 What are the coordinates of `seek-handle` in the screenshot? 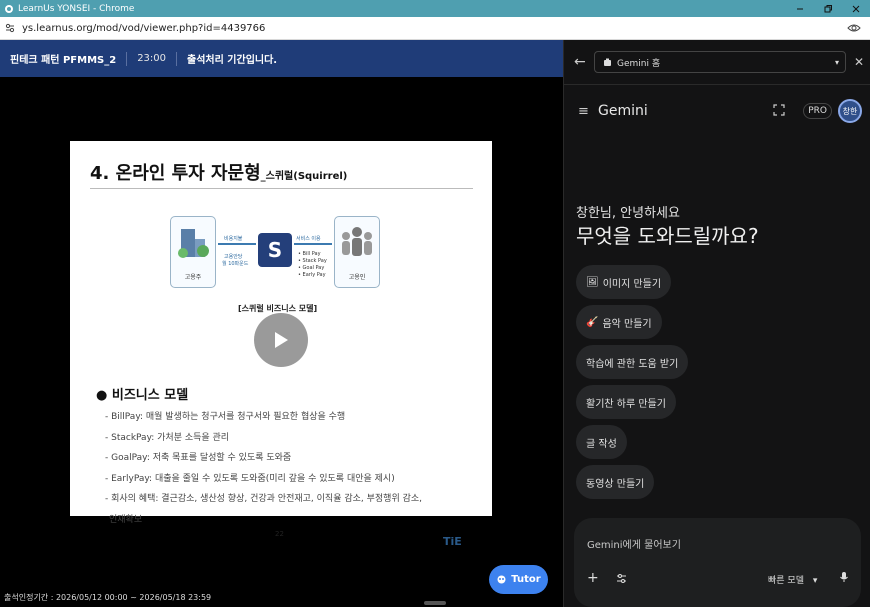 It's located at (435, 603).